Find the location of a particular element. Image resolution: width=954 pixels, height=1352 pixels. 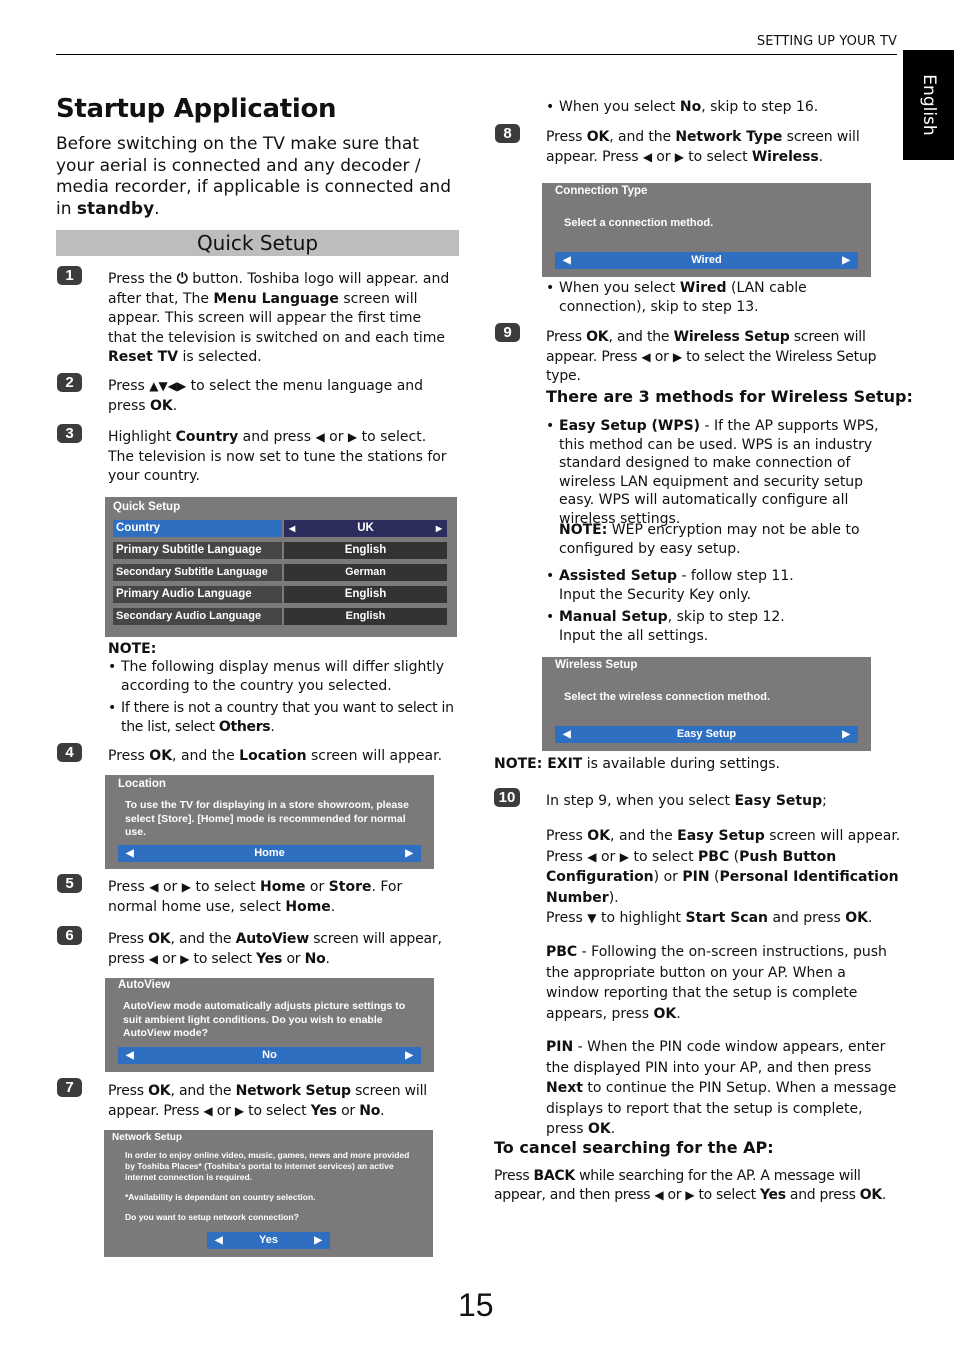

quick-setup-row-country: Country UK ◀ ▶ is located at coordinates (280, 528).